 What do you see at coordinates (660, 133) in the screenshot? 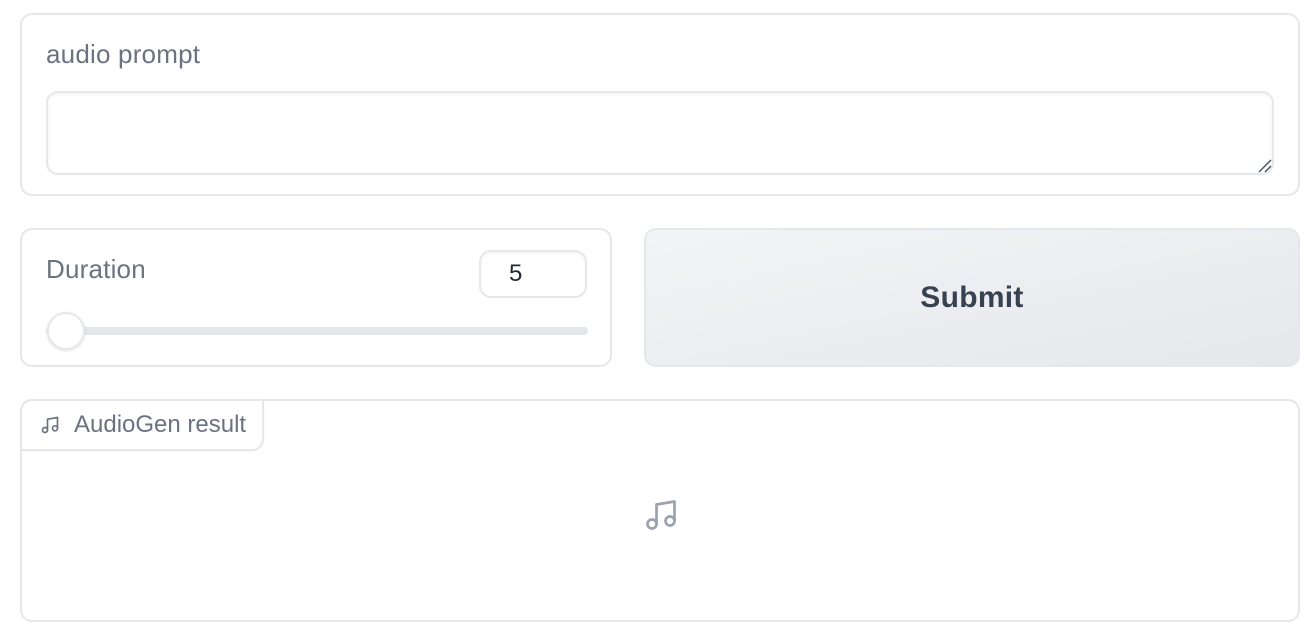
I see `audio-prompt-textarea` at bounding box center [660, 133].